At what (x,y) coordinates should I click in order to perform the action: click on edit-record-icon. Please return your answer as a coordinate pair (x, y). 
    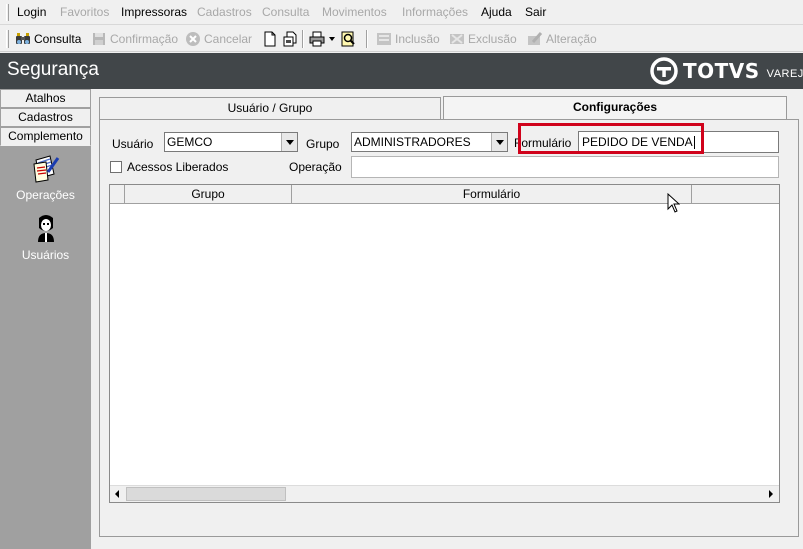
    Looking at the image, I should click on (535, 39).